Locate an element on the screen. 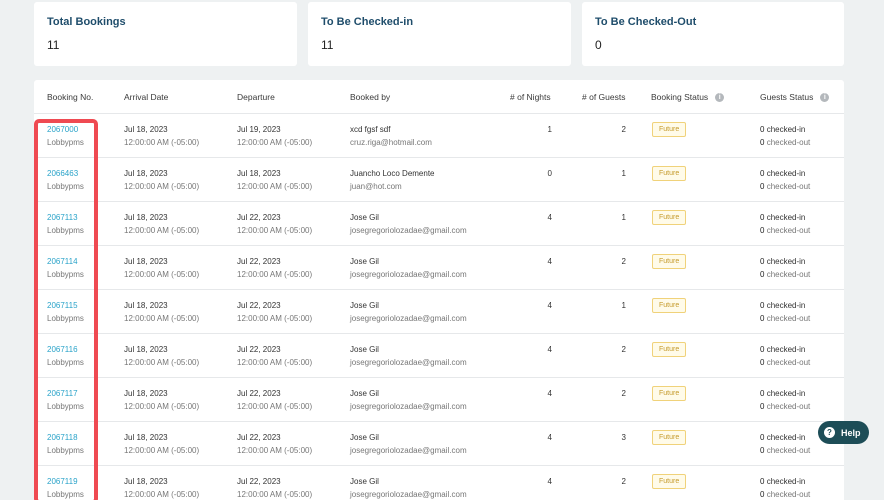 The height and width of the screenshot is (500, 884). booking-number-link: 2067114 is located at coordinates (62, 261).